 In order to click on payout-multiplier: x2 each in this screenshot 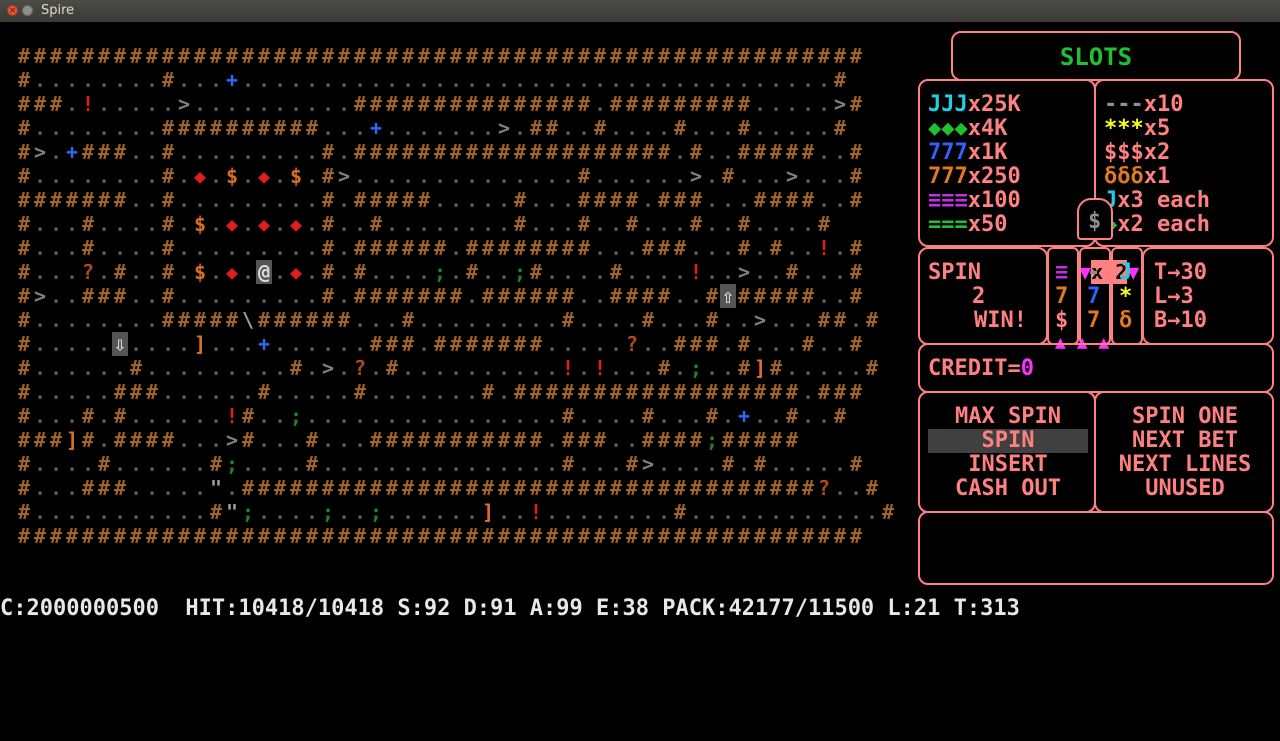, I will do `click(1163, 224)`.